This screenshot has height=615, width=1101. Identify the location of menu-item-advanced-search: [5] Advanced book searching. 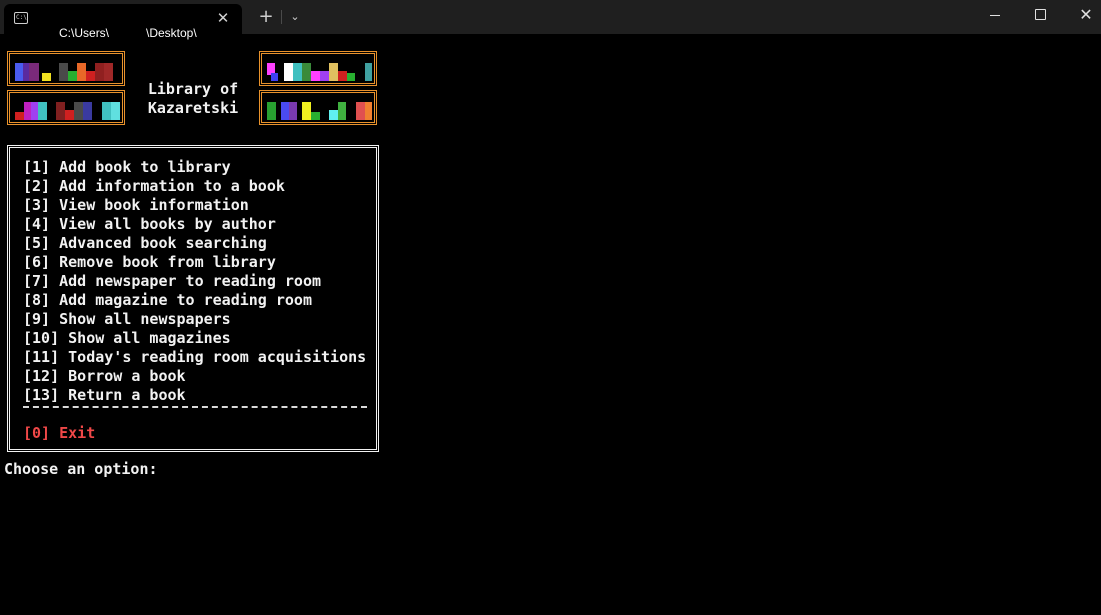
(145, 243).